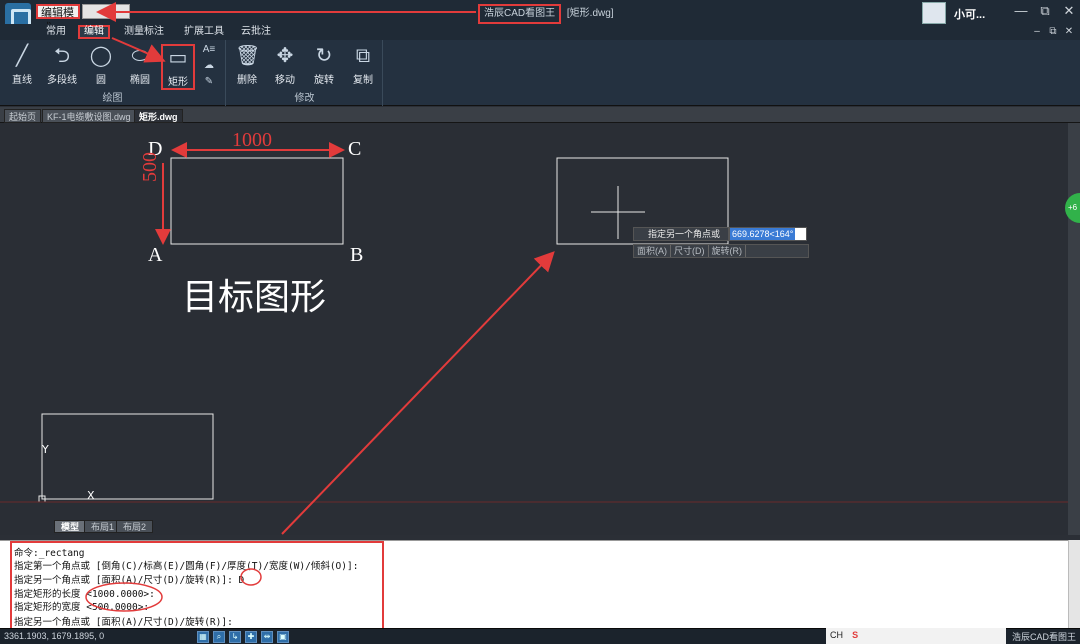 The width and height of the screenshot is (1080, 644). I want to click on ribbon-tabs: 常用 编辑 测量标注 扩展工具 云批注 – ⧉ ✕, so click(540, 32).